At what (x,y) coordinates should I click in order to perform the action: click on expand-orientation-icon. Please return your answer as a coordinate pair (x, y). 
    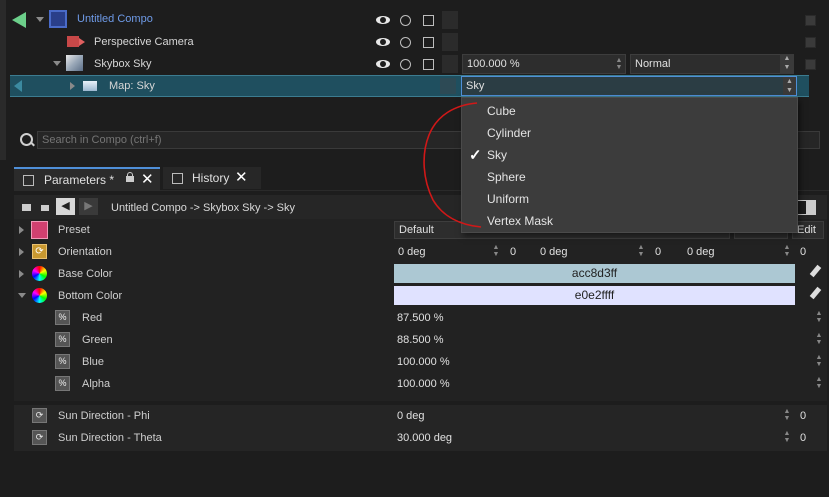
    Looking at the image, I should click on (21, 252).